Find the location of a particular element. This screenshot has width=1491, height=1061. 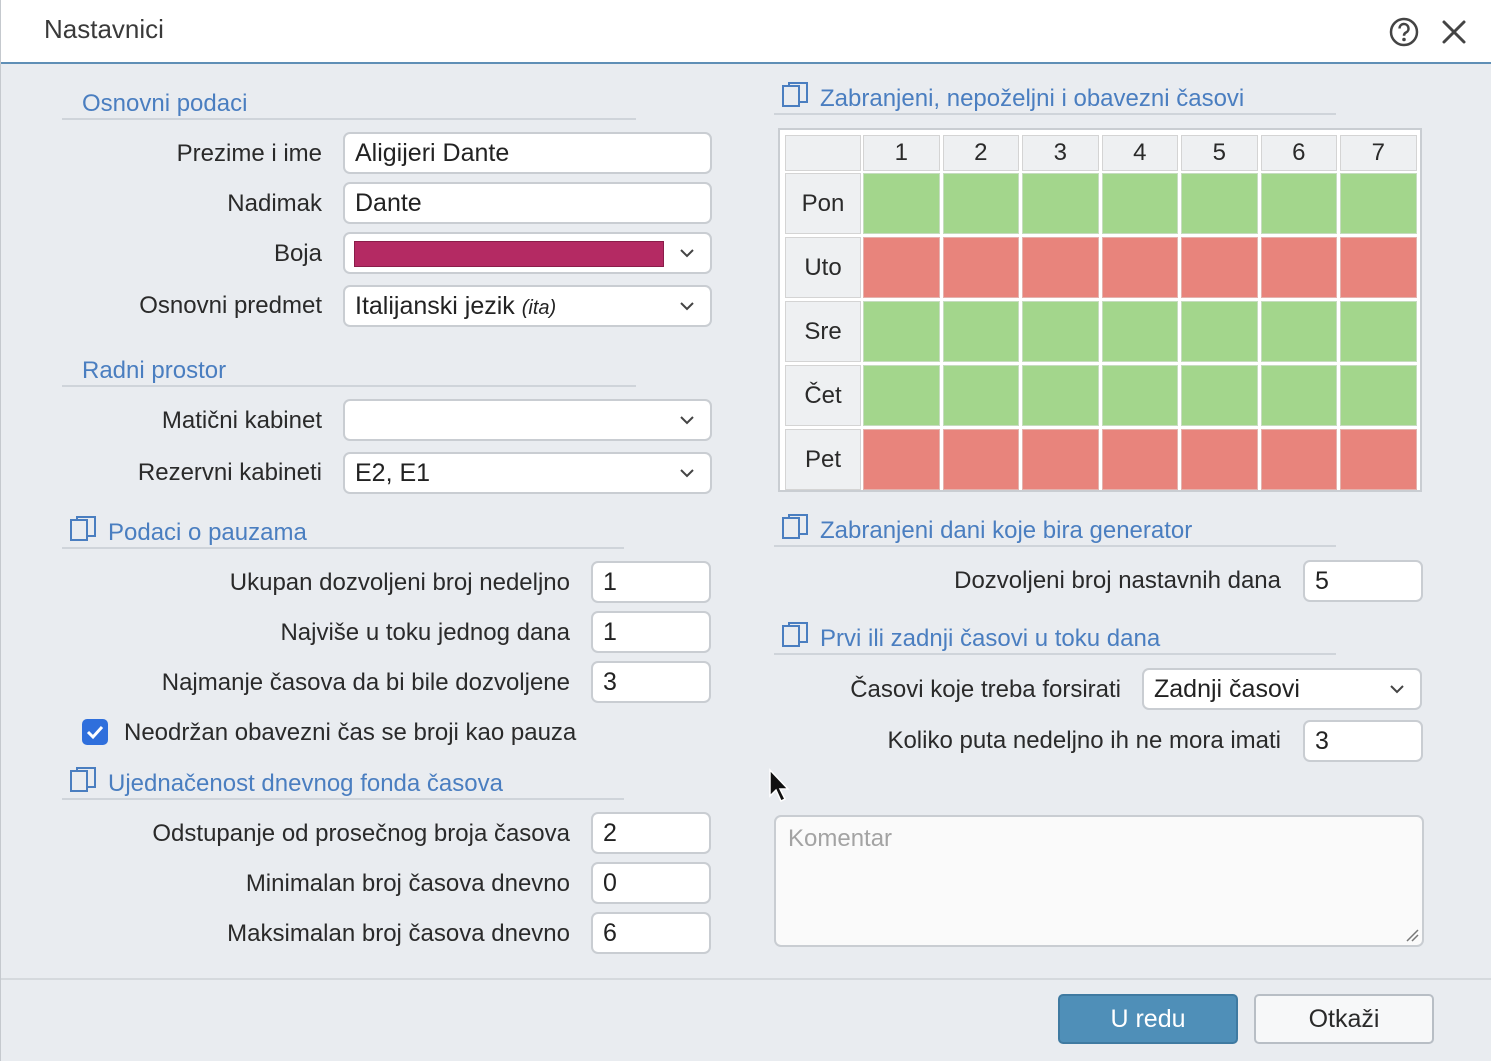

title-bar: Nastavnici is located at coordinates (746, 32).